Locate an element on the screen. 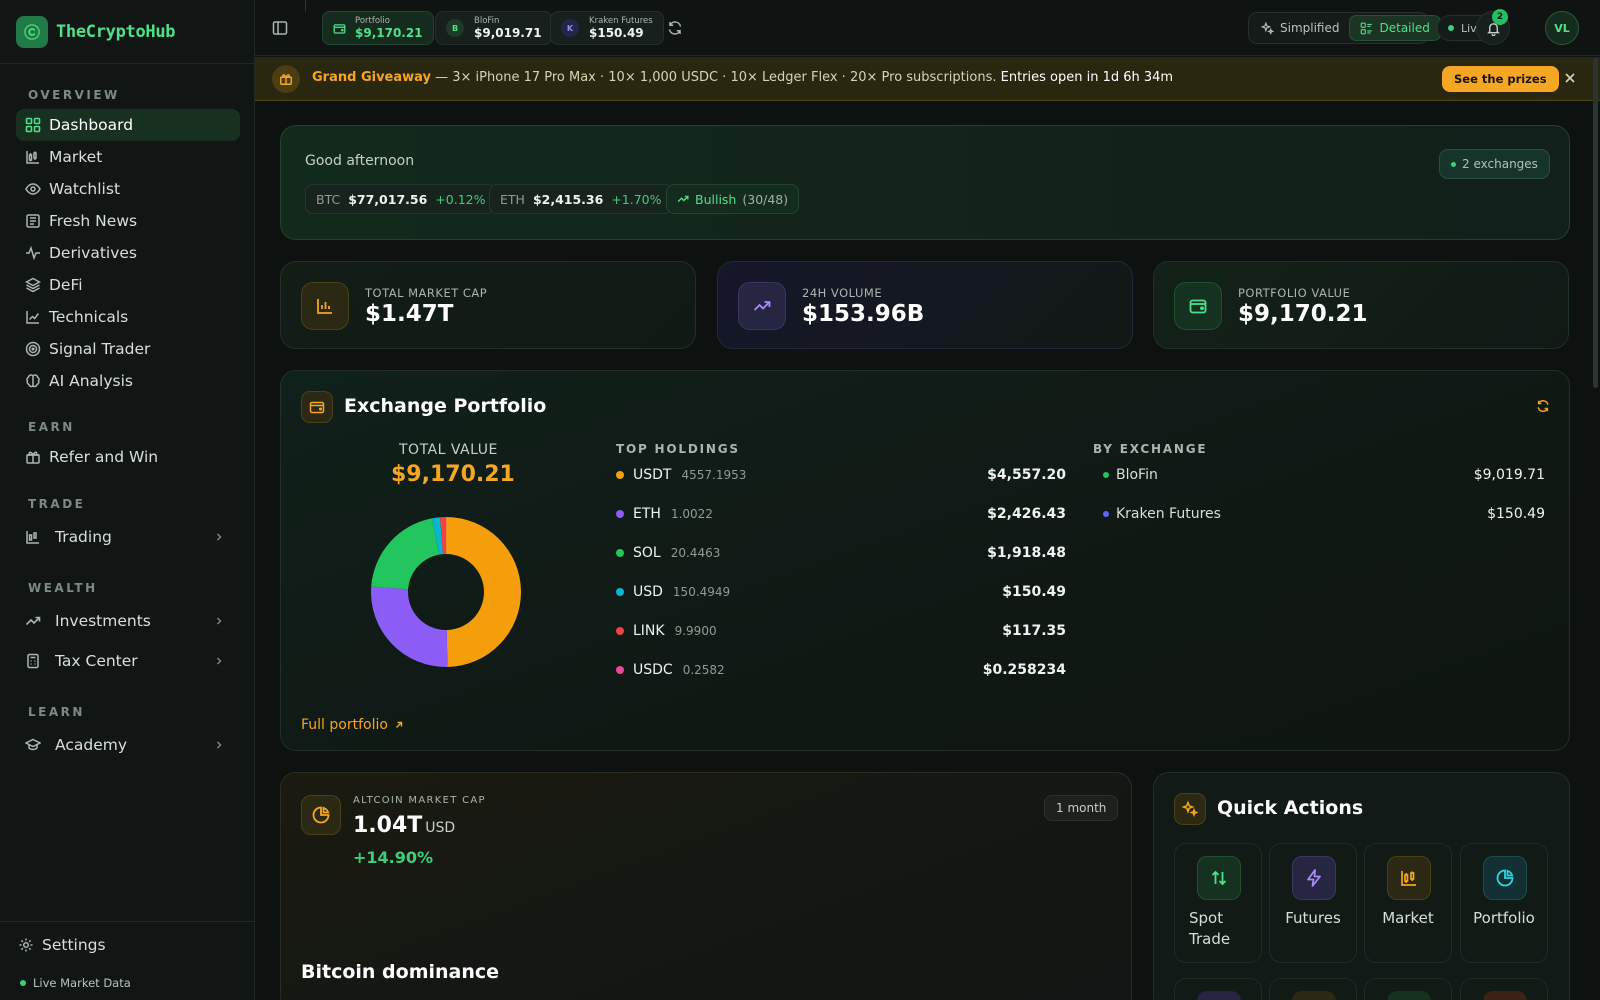 This screenshot has height=1000, width=1600. stat-value: $153.96B is located at coordinates (863, 314).